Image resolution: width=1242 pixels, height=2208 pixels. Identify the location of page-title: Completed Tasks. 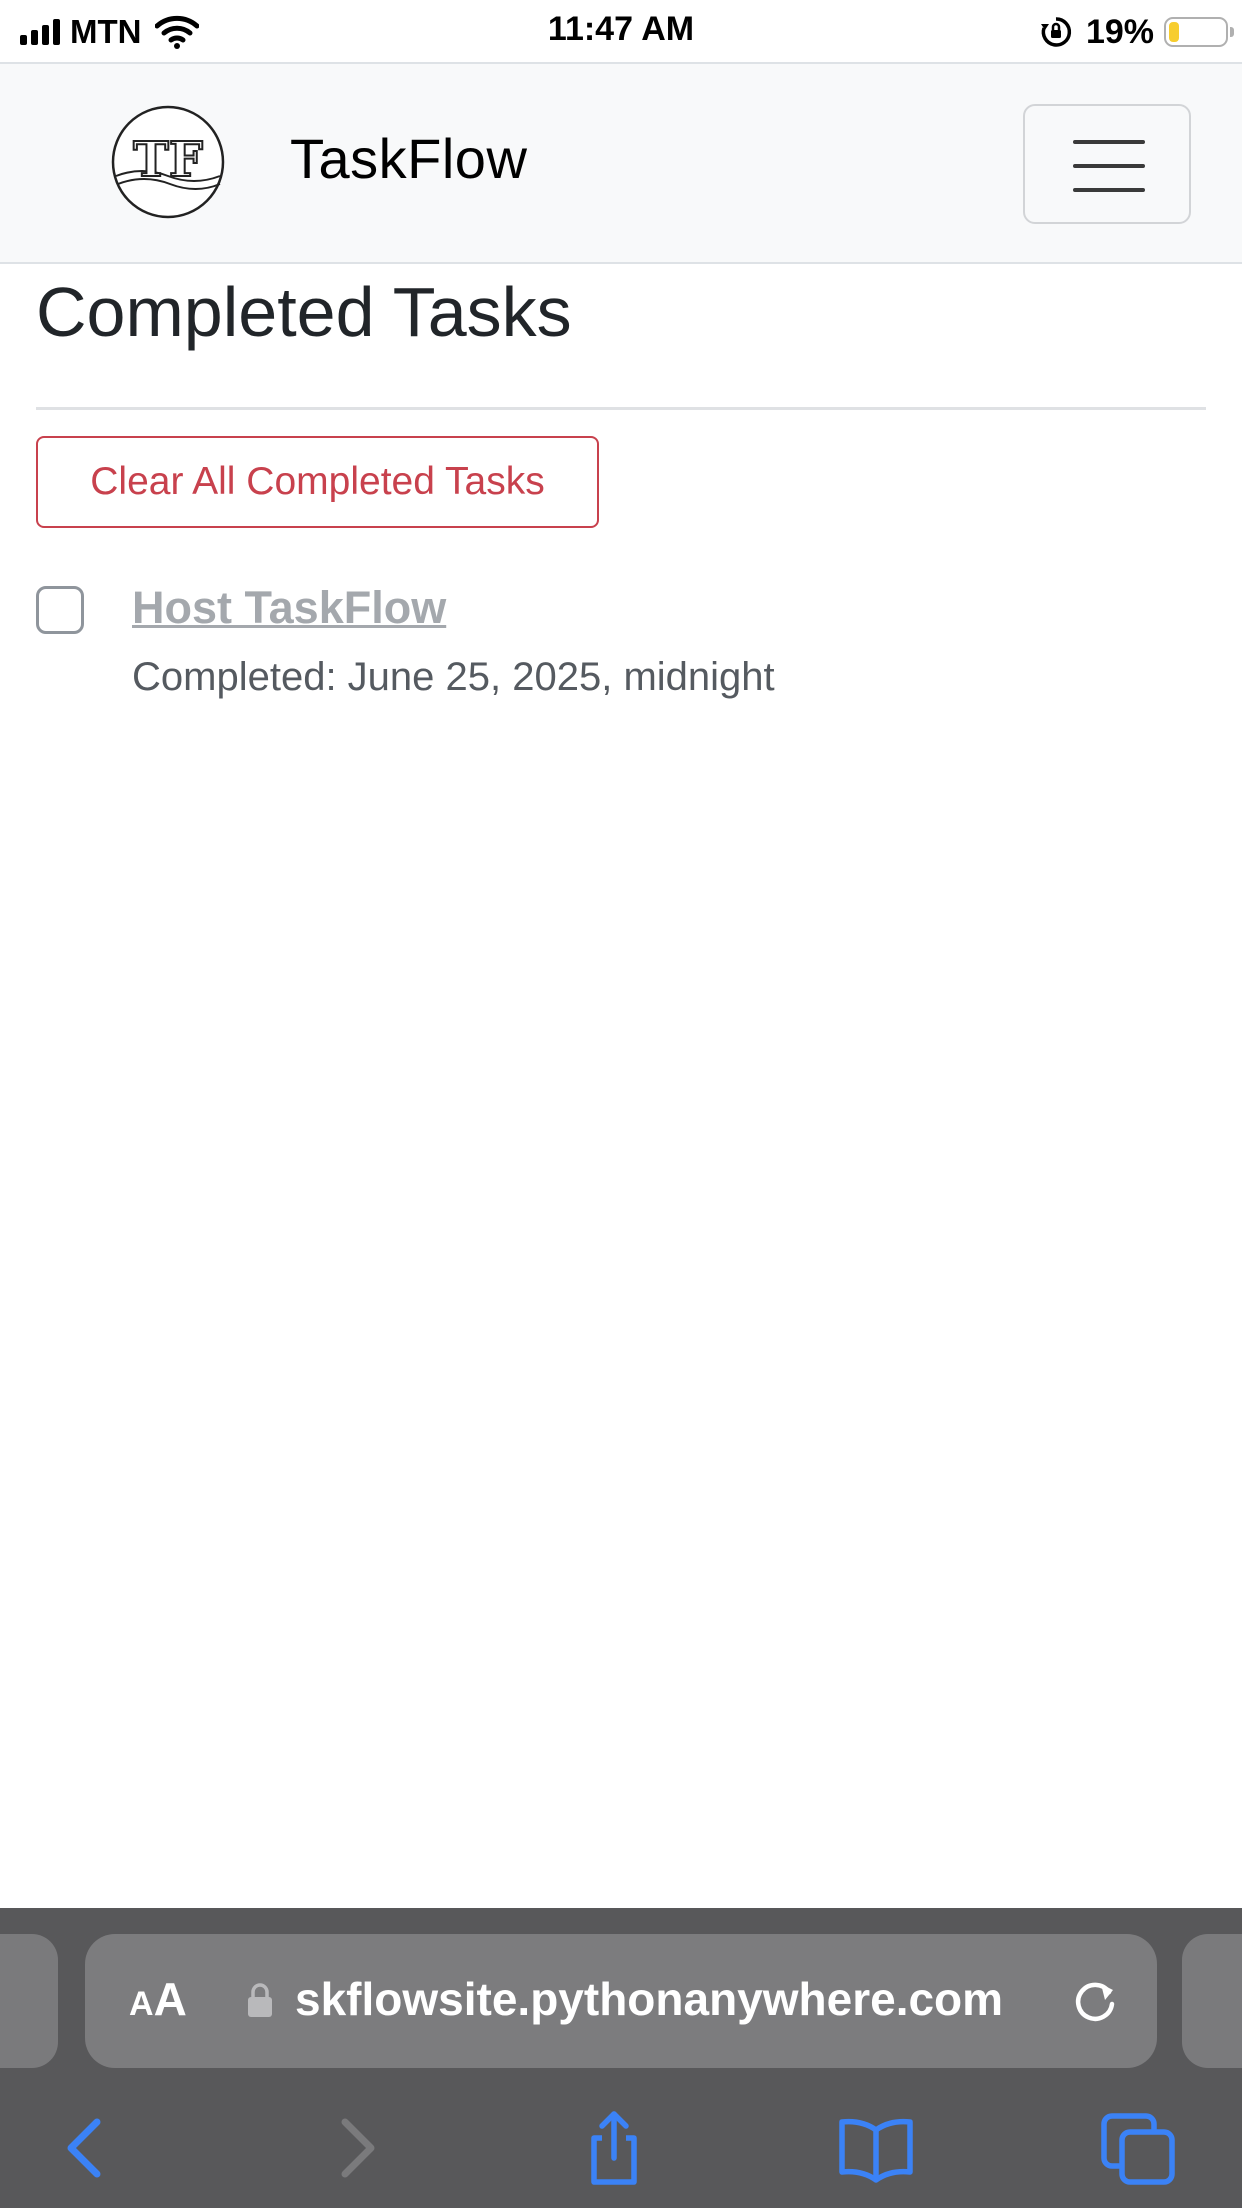
(304, 312).